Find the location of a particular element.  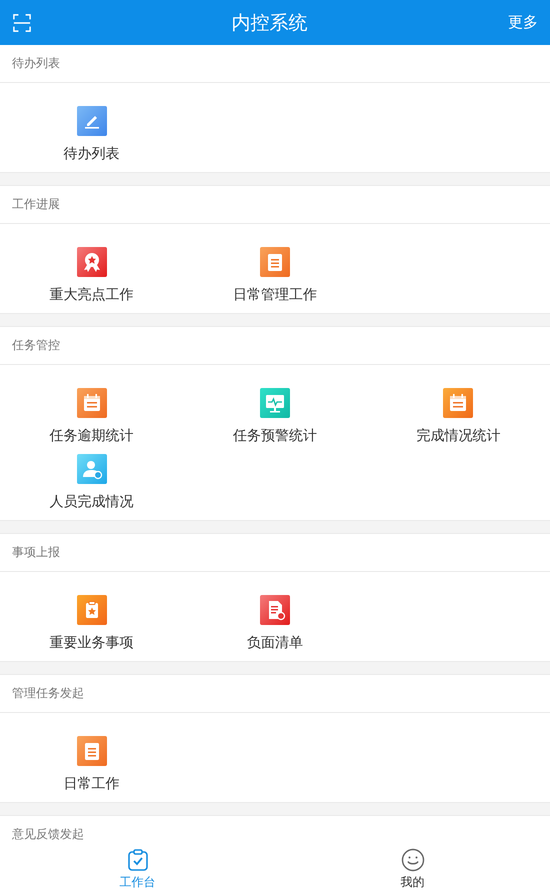

notepad-icon is located at coordinates (91, 751).